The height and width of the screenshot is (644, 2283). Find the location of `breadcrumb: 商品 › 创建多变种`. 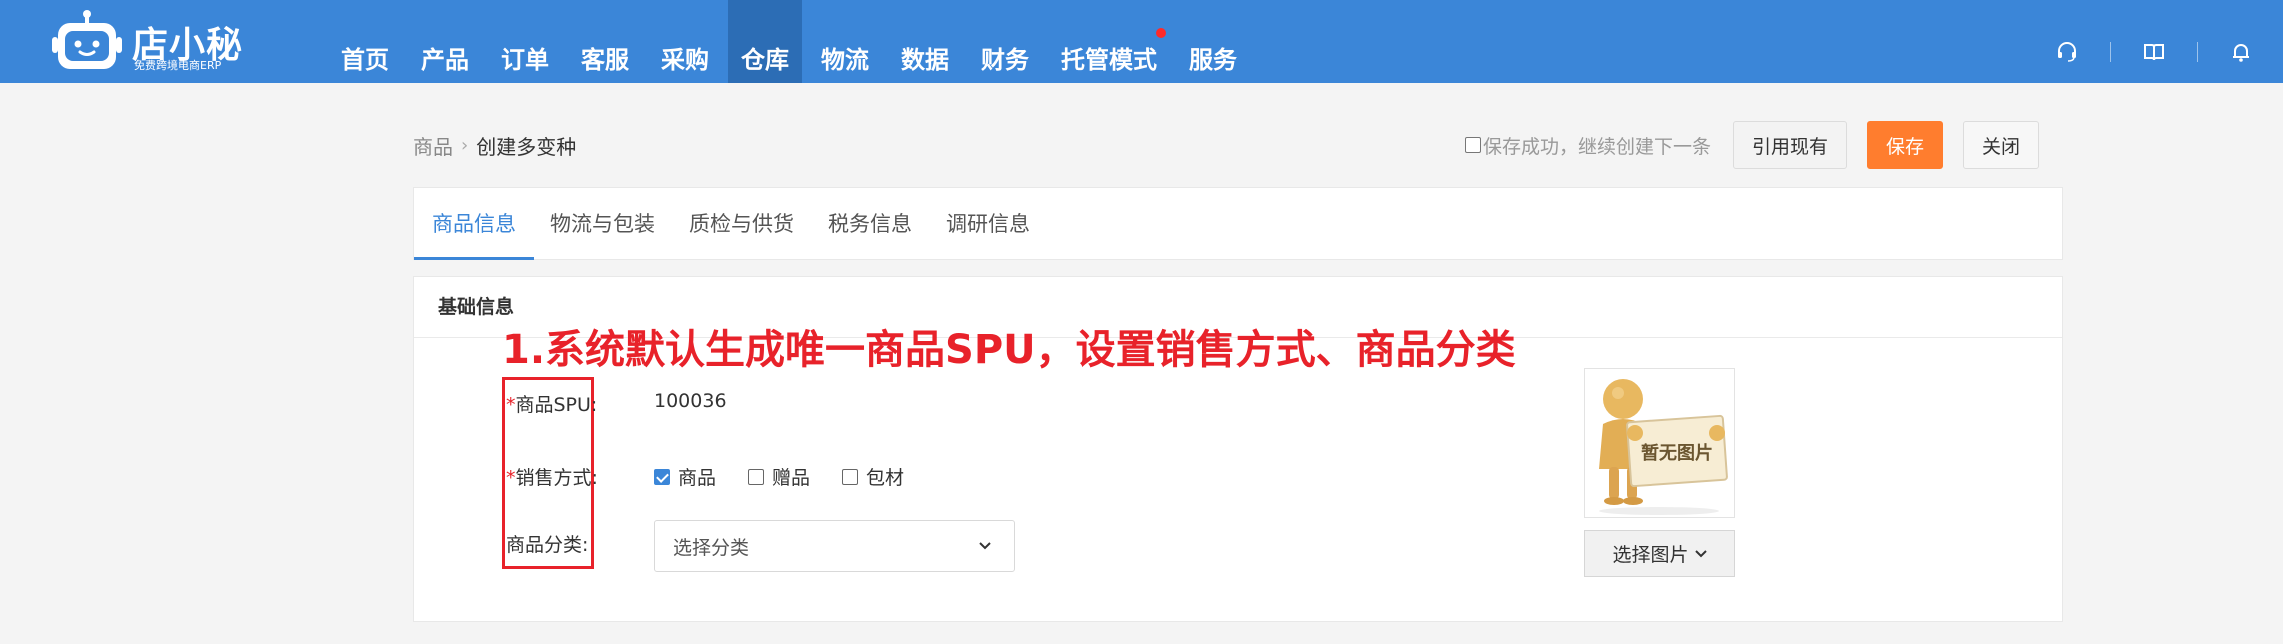

breadcrumb: 商品 › 创建多变种 is located at coordinates (494, 145).